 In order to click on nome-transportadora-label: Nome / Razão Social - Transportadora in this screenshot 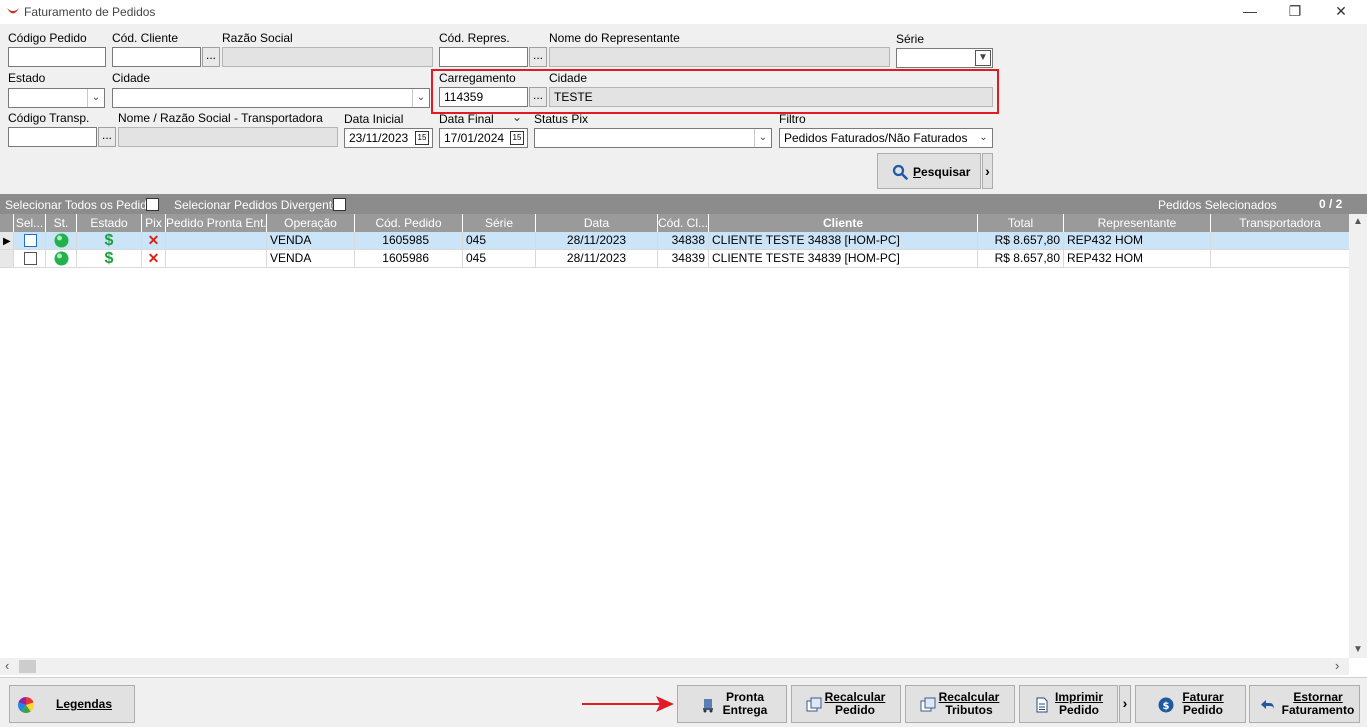, I will do `click(220, 118)`.